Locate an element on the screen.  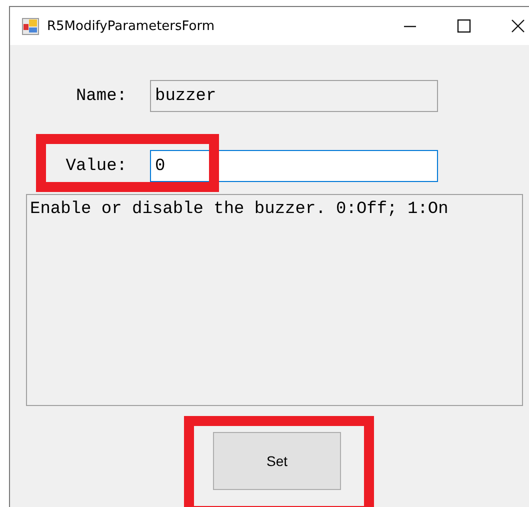
maximize-icon is located at coordinates (464, 26).